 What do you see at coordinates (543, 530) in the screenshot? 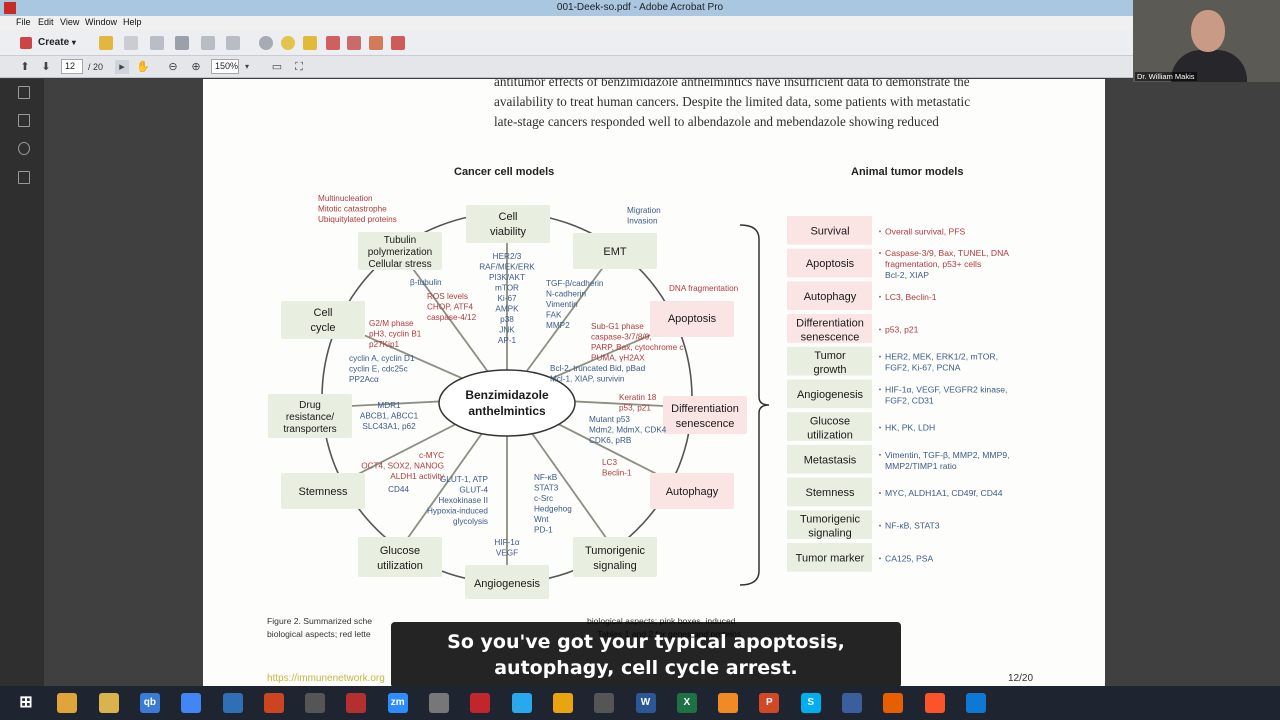
I see `annotation-tumorigenic-markers: PD-1` at bounding box center [543, 530].